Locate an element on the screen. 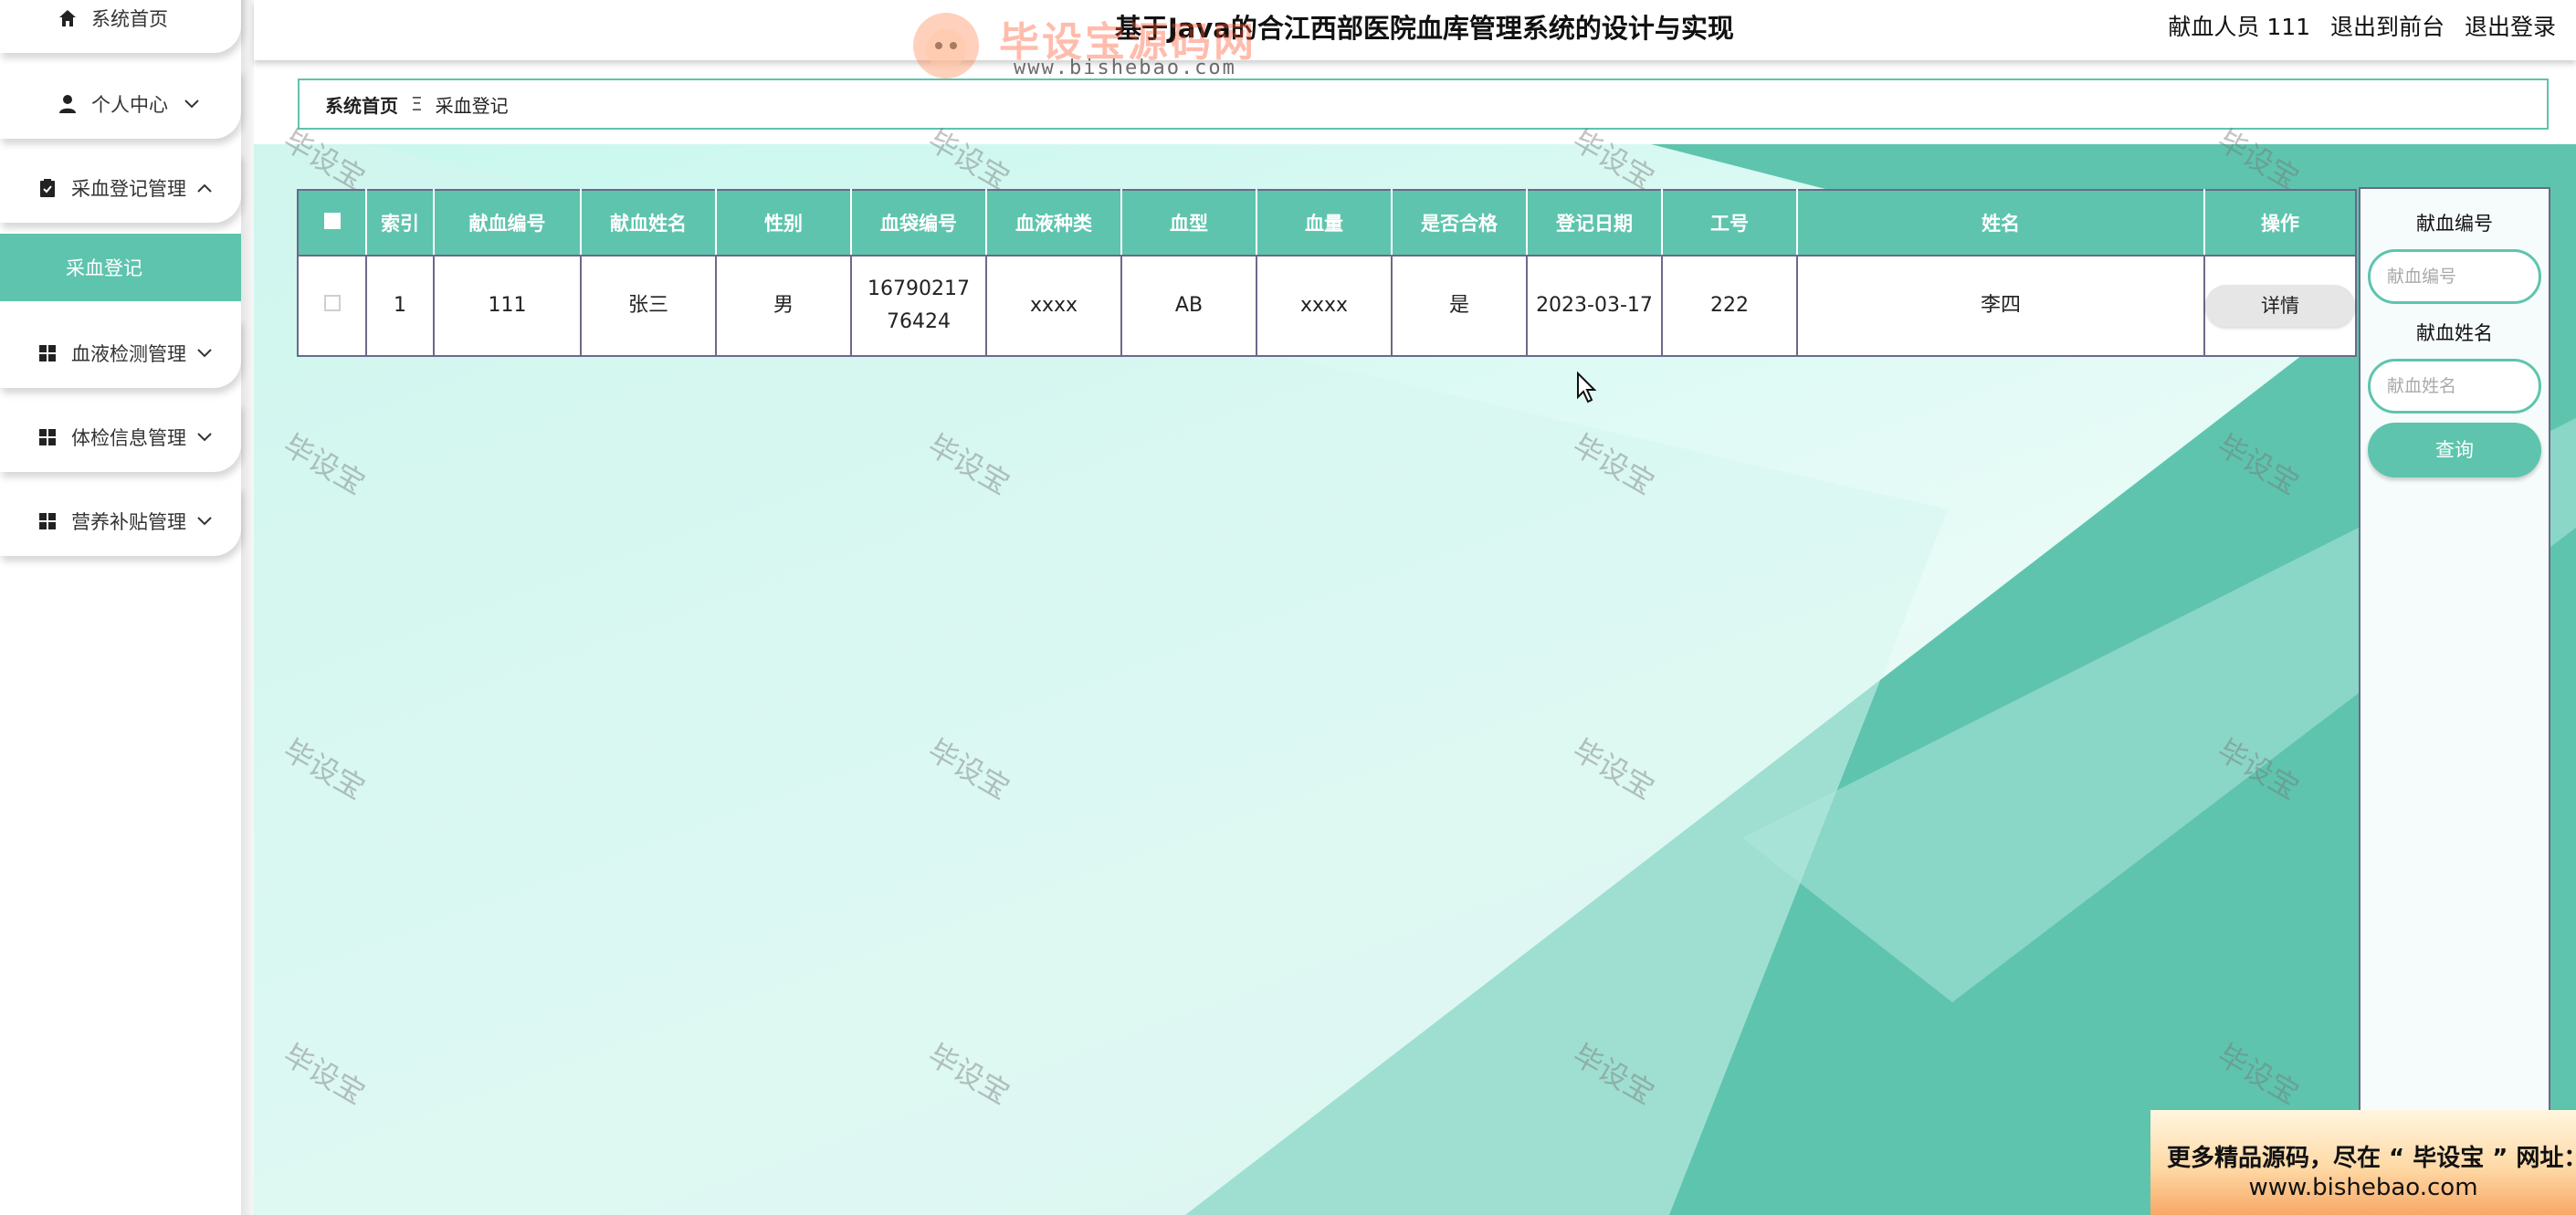 The width and height of the screenshot is (2576, 1215). column-header: 工号 is located at coordinates (1730, 223).